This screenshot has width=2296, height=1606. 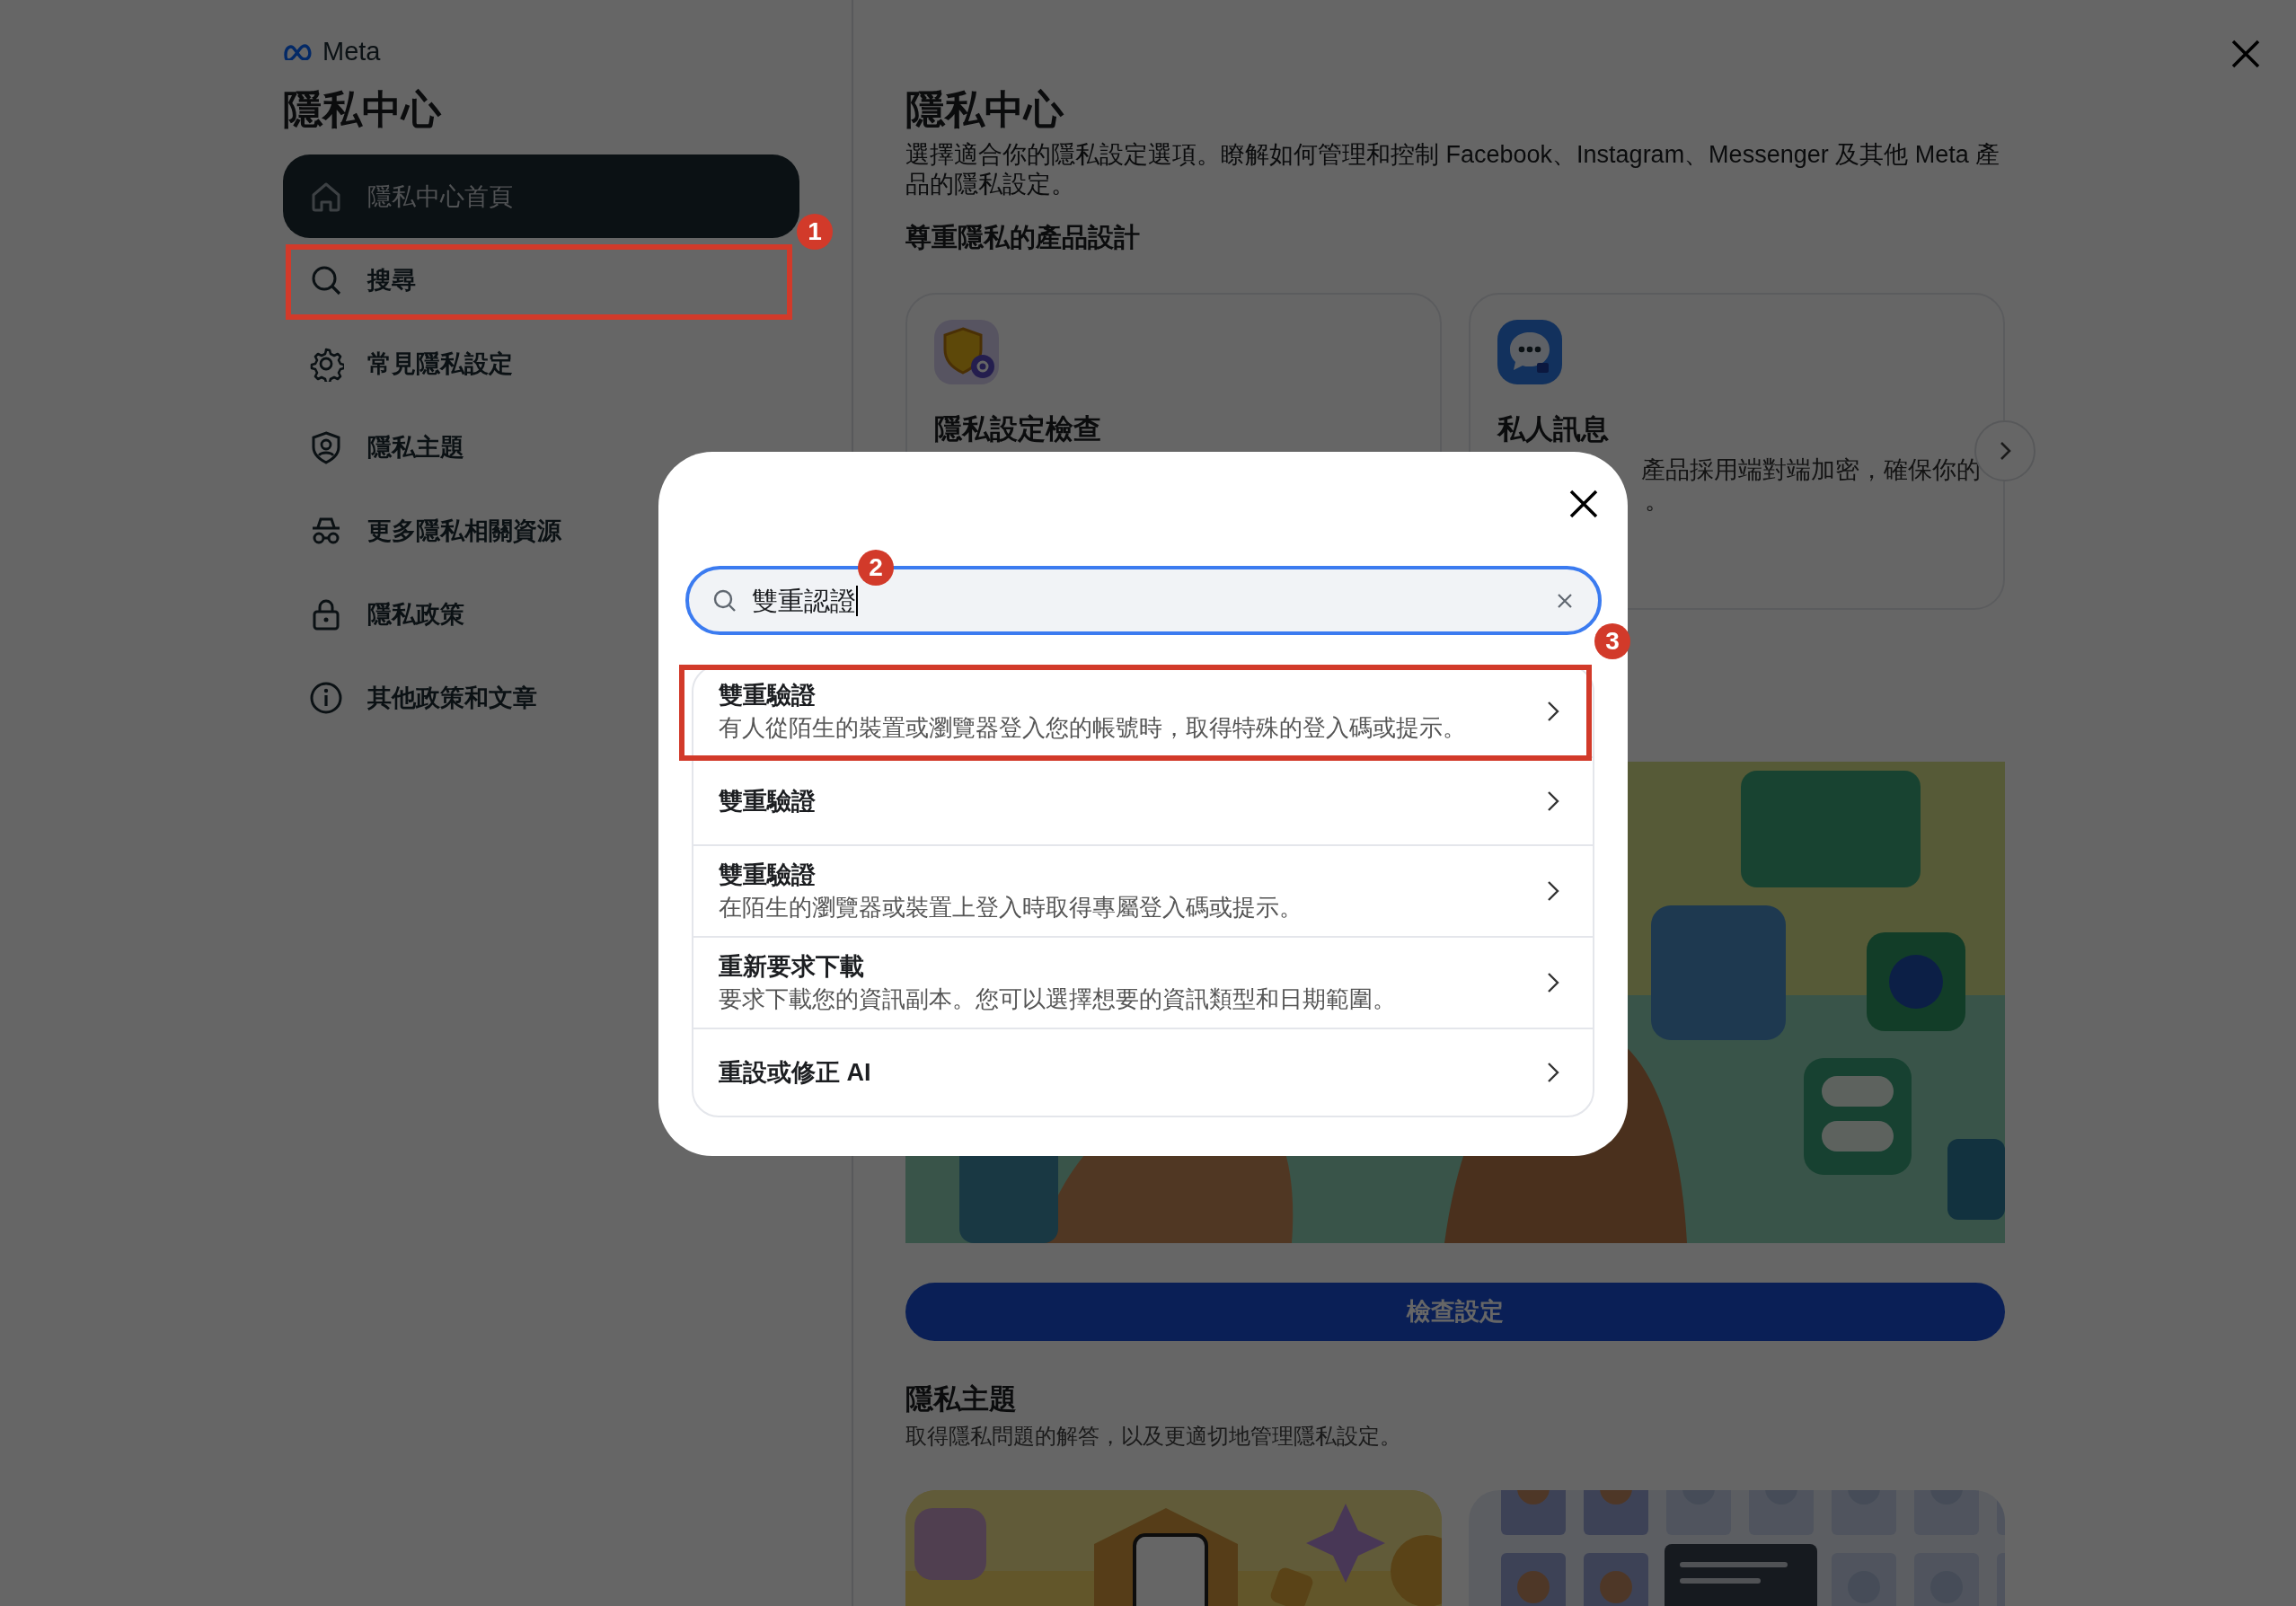 I want to click on search-result: 重設或修正 AI, so click(x=1143, y=1072).